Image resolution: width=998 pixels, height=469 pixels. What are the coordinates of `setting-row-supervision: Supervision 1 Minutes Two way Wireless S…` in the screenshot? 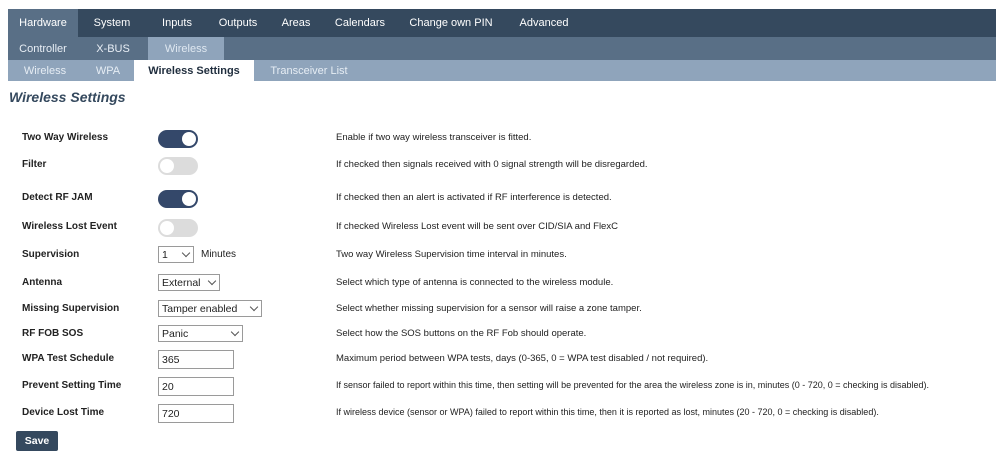 It's located at (499, 256).